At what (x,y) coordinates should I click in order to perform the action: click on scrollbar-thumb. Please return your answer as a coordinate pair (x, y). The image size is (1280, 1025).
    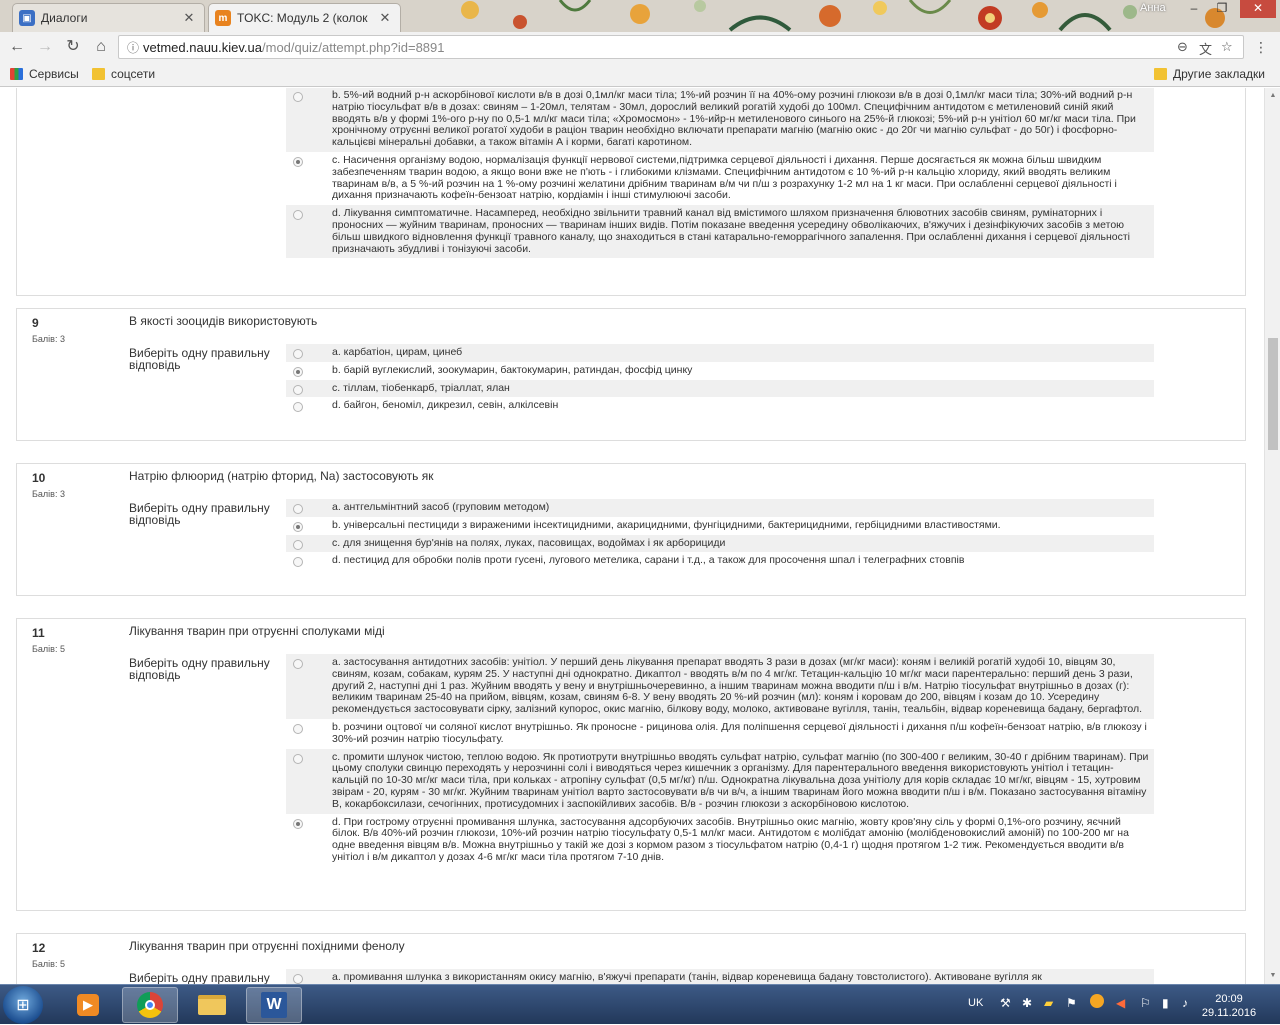
    Looking at the image, I should click on (1273, 394).